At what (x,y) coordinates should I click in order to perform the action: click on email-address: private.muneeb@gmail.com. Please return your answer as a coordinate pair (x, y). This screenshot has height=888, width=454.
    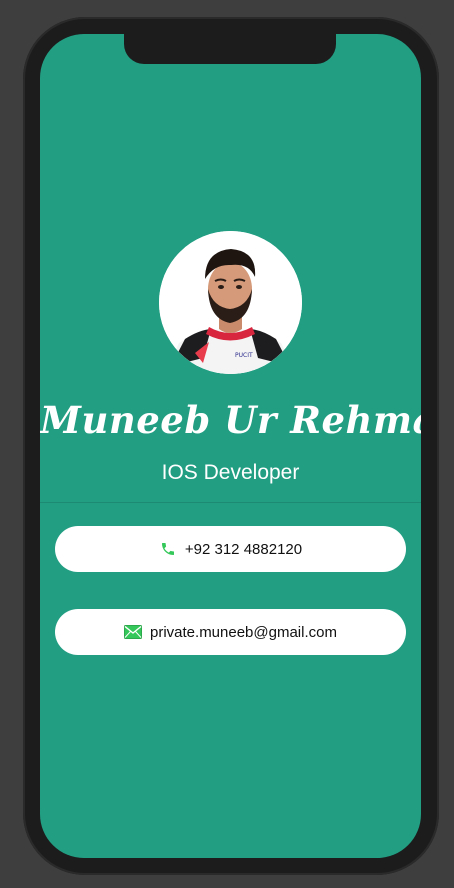
    Looking at the image, I should click on (243, 632).